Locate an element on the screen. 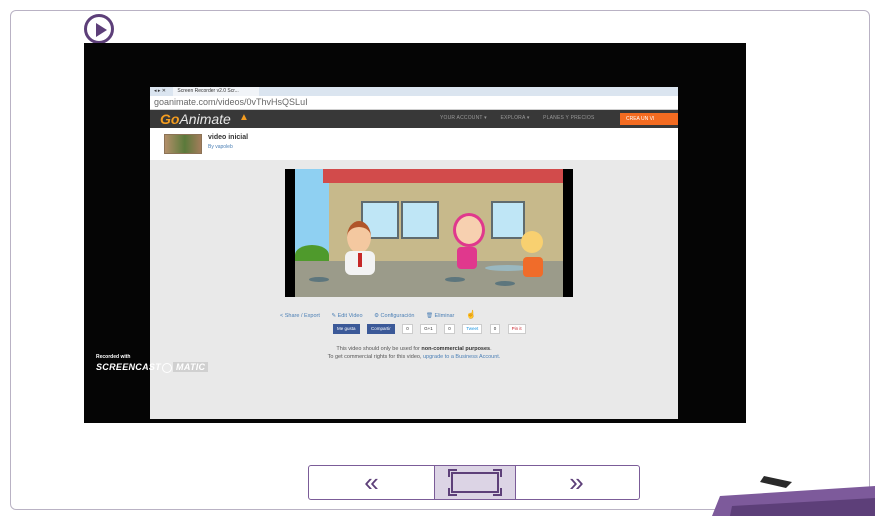 The image size is (875, 516). browser-nav-icons: ◂ ▸ ✕ is located at coordinates (160, 91).